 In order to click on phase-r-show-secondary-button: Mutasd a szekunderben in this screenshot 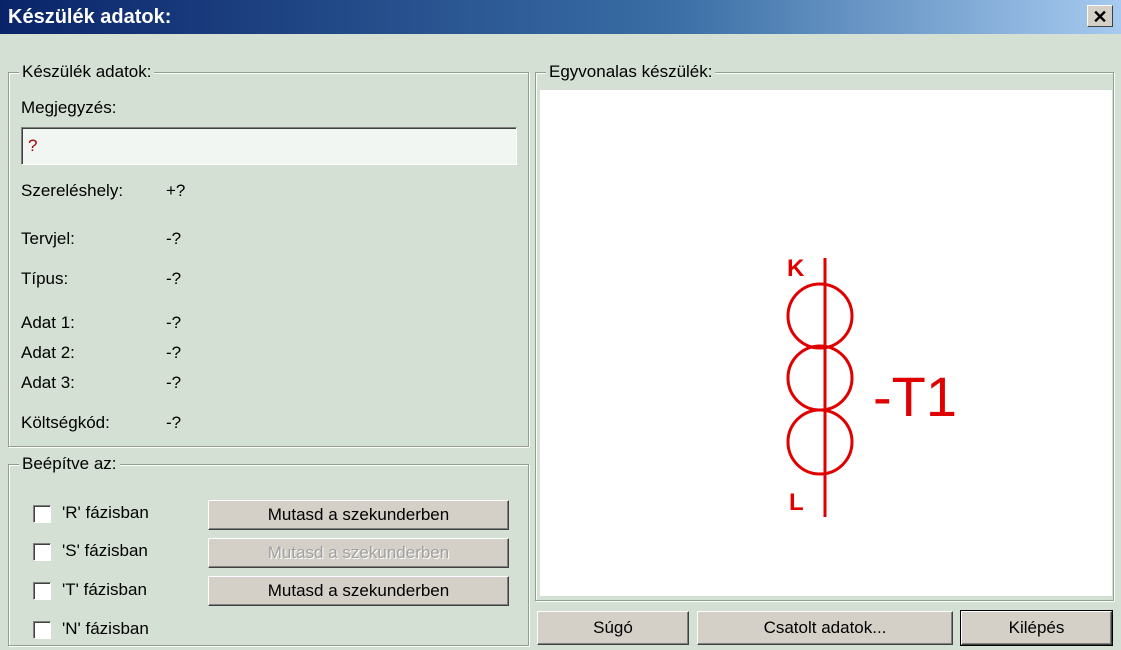, I will do `click(358, 515)`.